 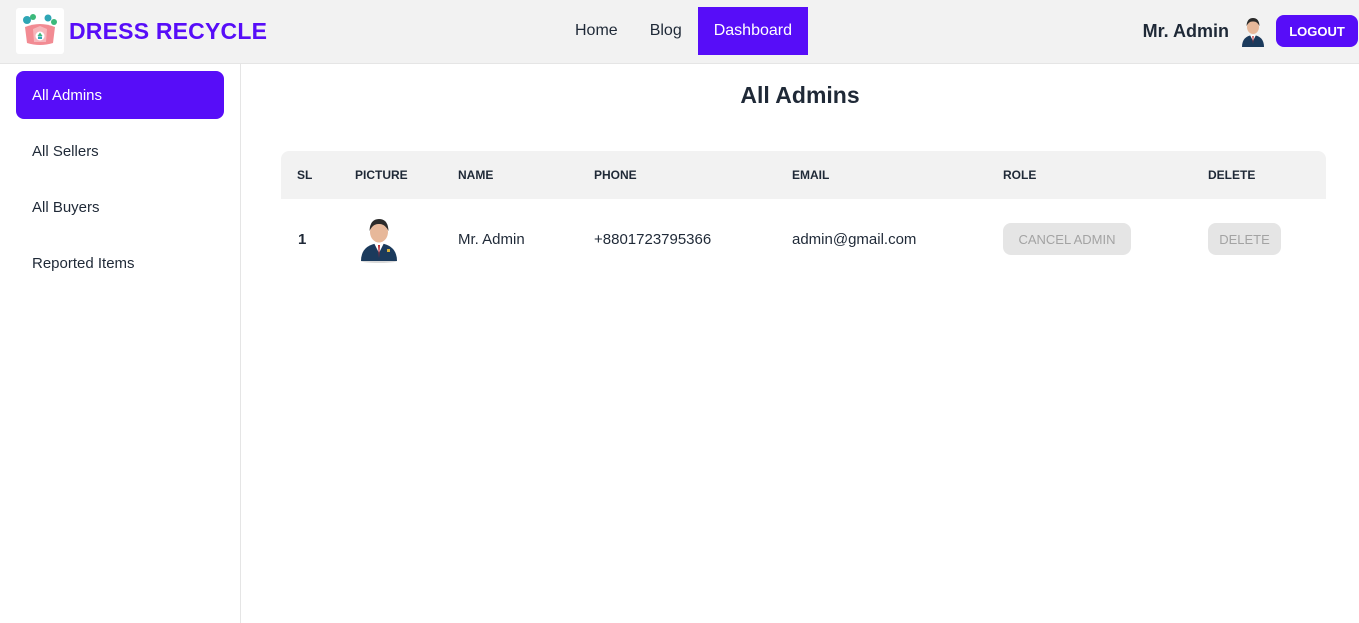 I want to click on column-header-email: EMAIL, so click(x=811, y=175).